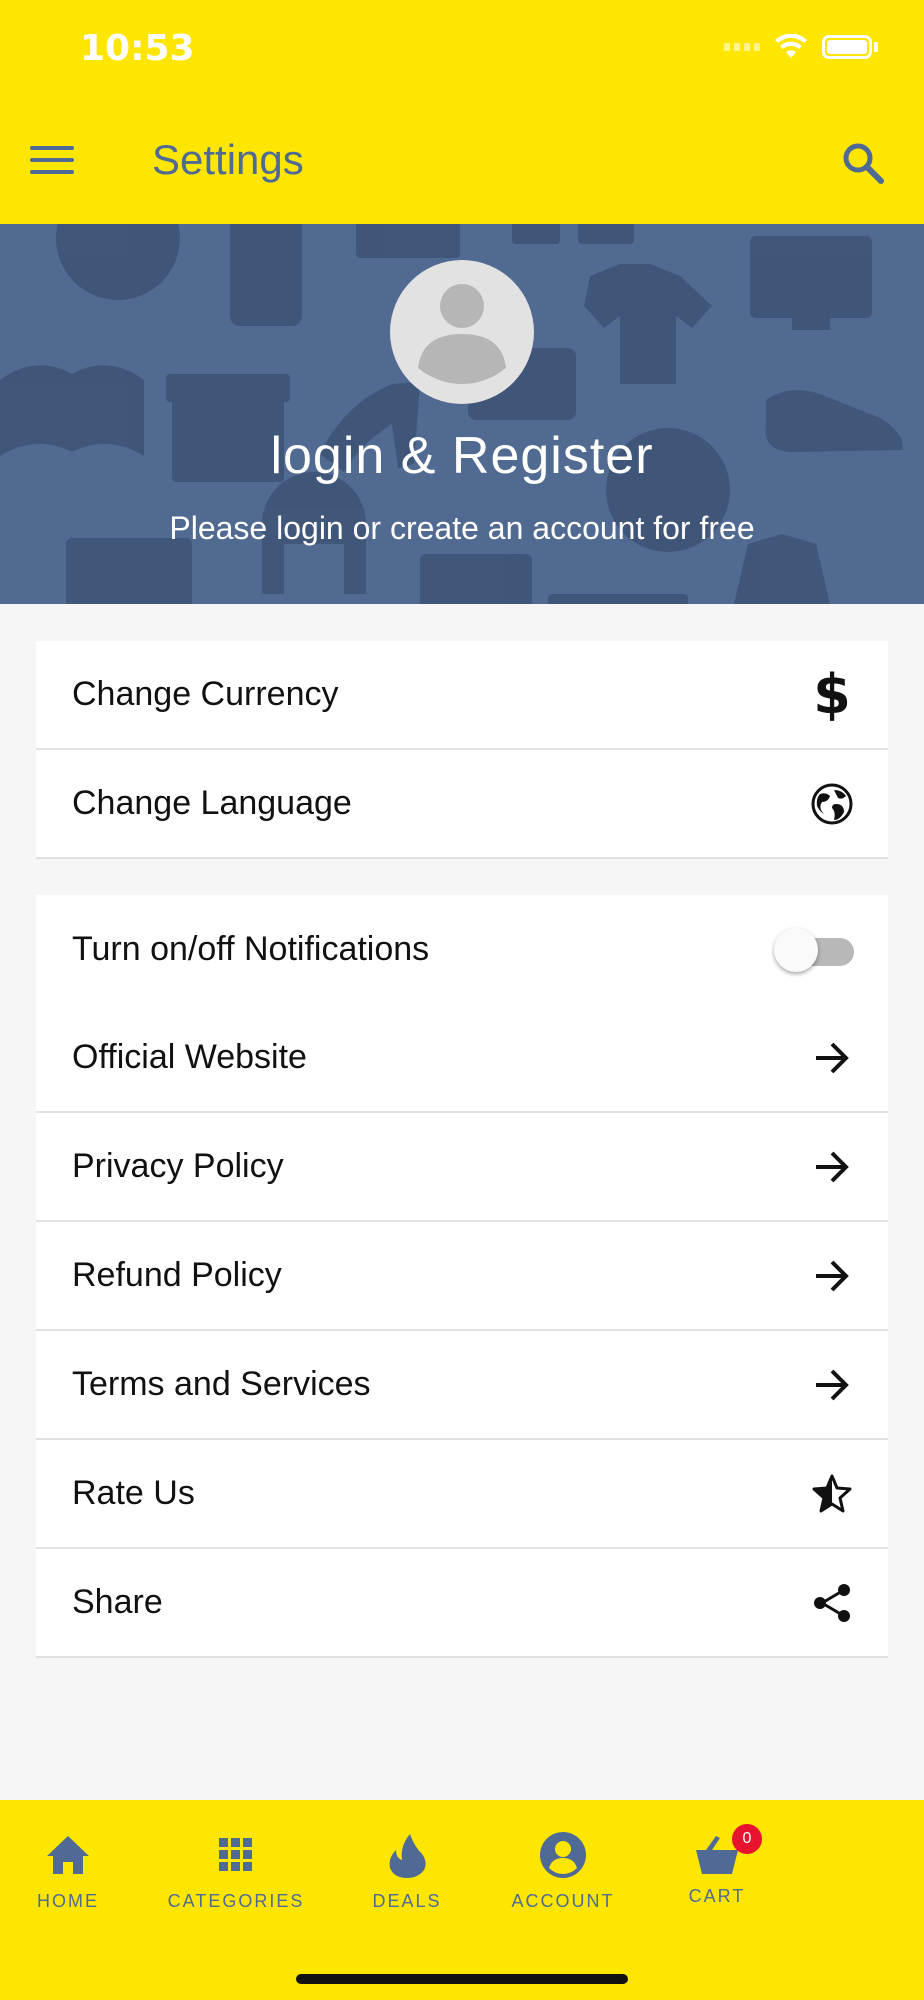  I want to click on nav-cart: 0 CART, so click(717, 1865).